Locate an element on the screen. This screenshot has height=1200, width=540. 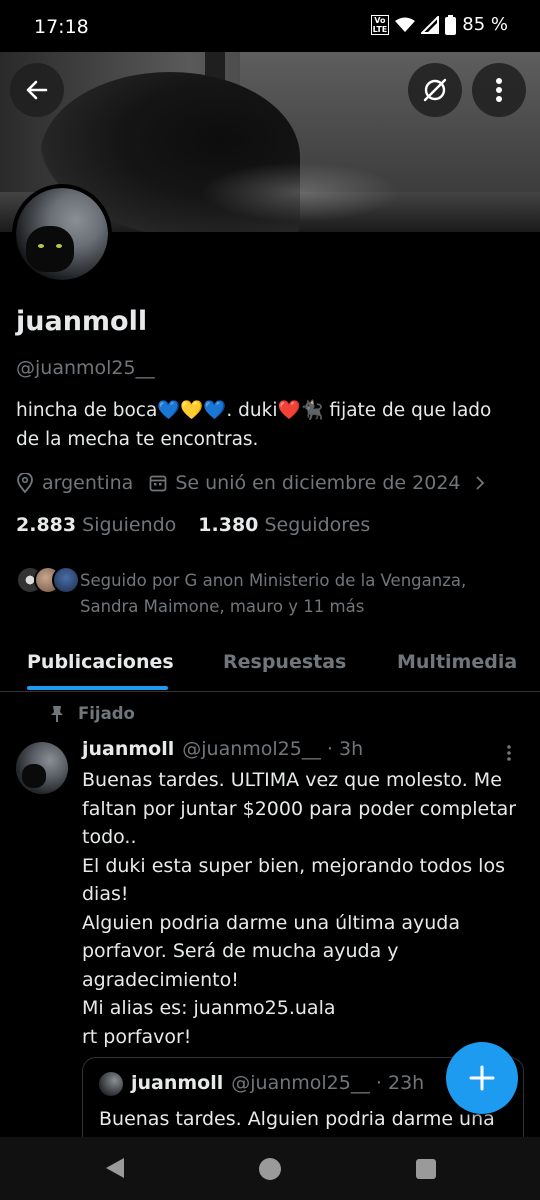
tab-multimedia: Multimedia is located at coordinates (457, 662).